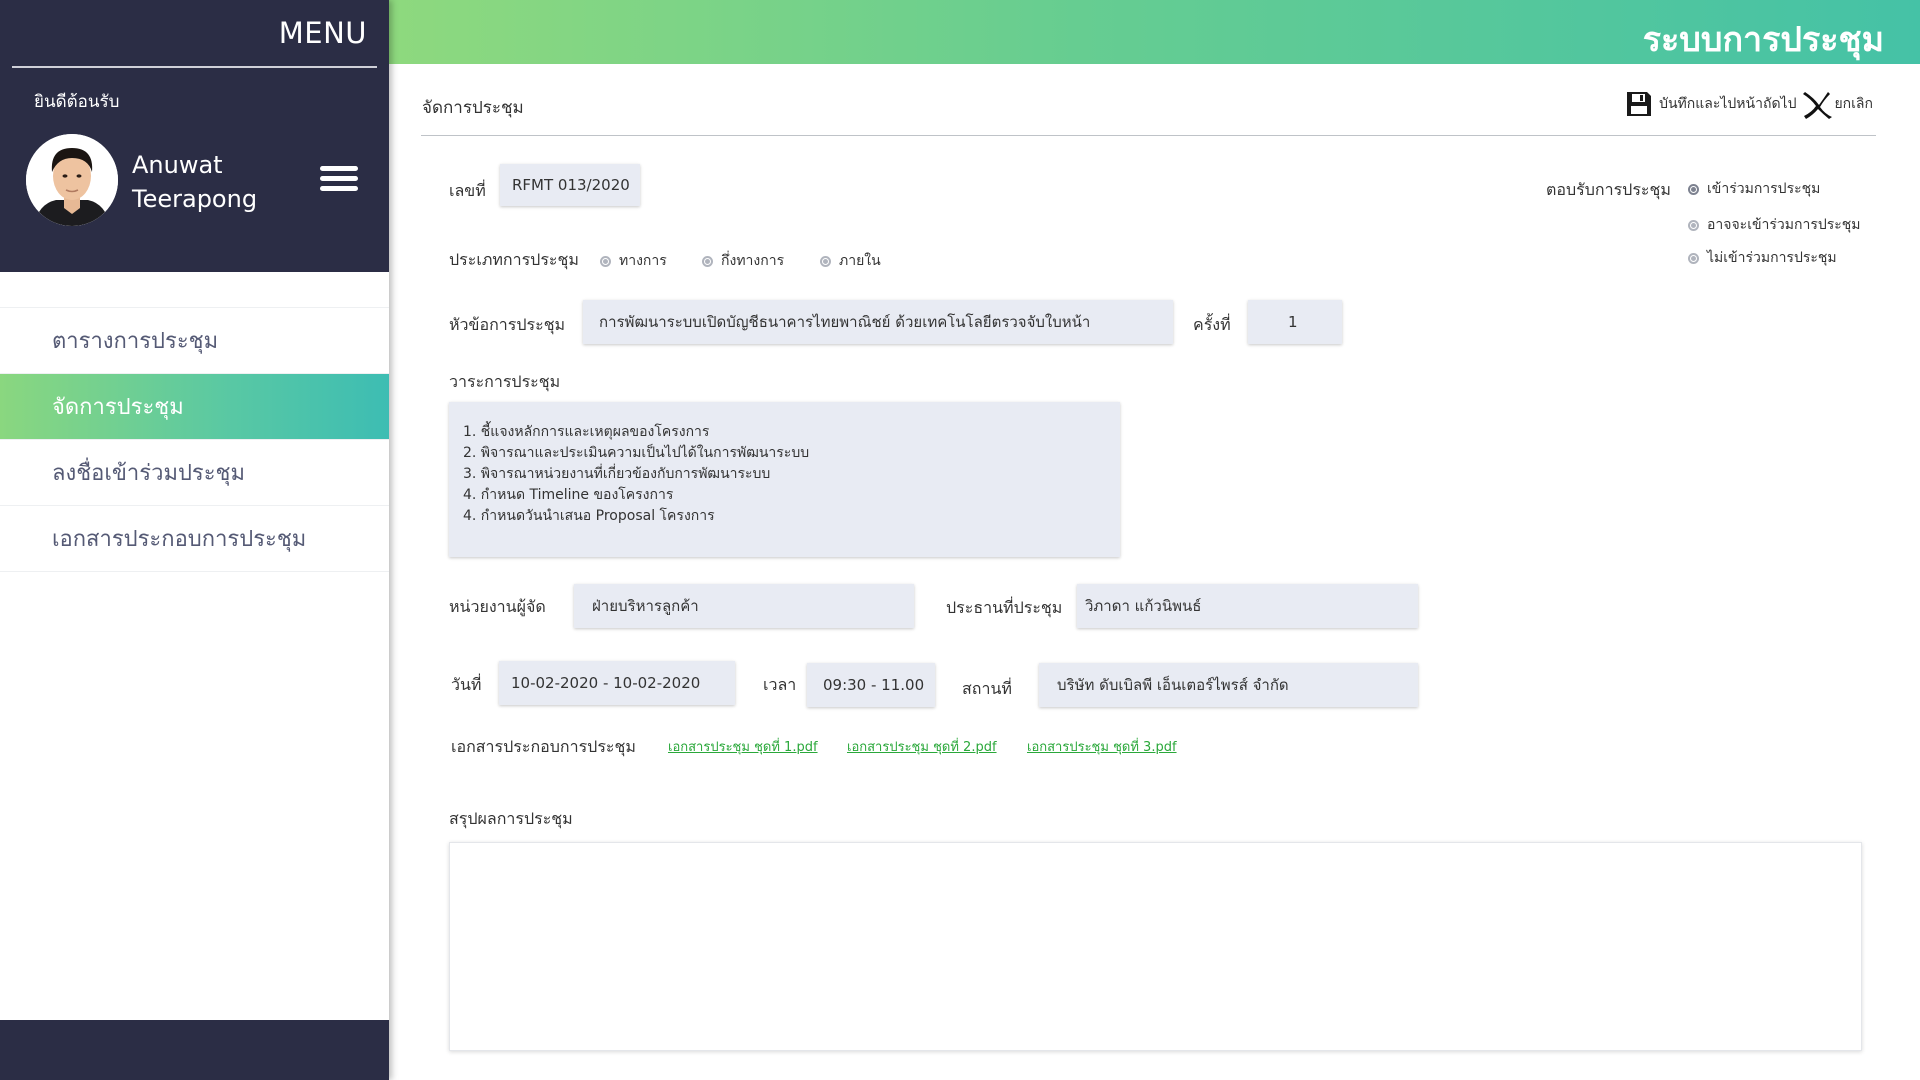  Describe the element at coordinates (1295, 322) in the screenshot. I see `round-field: 1` at that location.